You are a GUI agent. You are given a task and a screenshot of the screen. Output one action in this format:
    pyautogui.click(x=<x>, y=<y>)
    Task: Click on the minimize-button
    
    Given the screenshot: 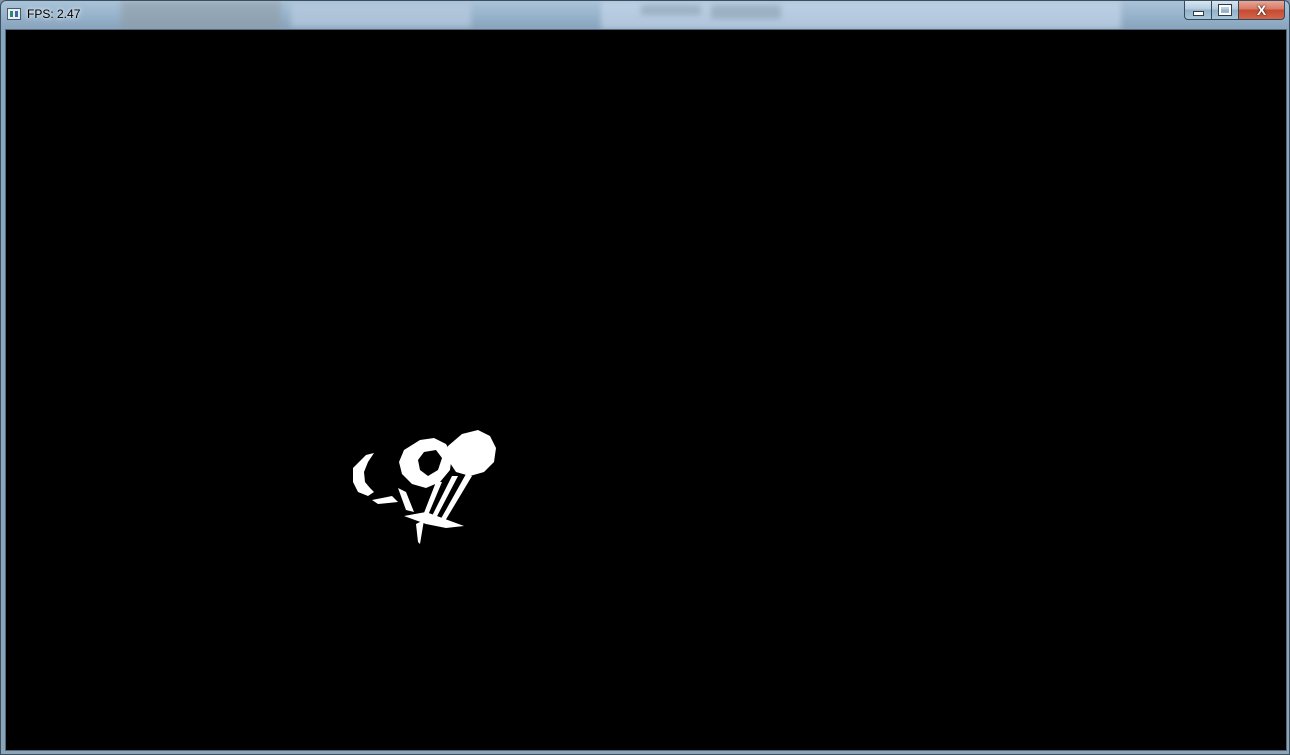 What is the action you would take?
    pyautogui.click(x=1197, y=10)
    